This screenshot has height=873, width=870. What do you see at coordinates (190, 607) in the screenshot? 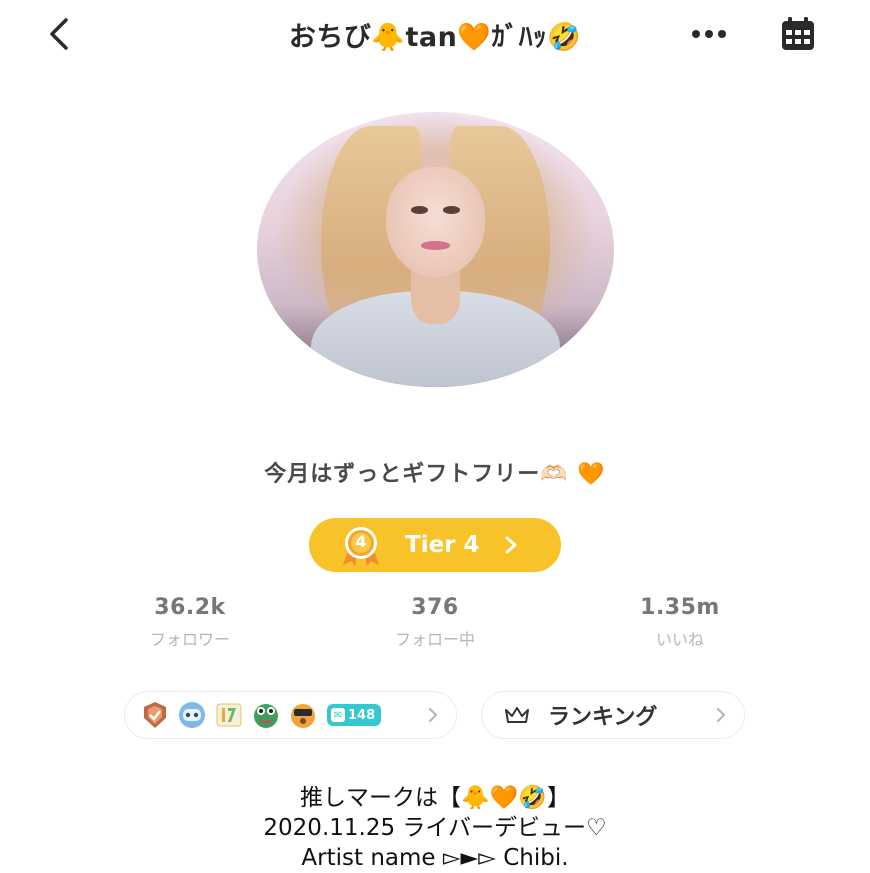
I see `followers-count: 36.2k` at bounding box center [190, 607].